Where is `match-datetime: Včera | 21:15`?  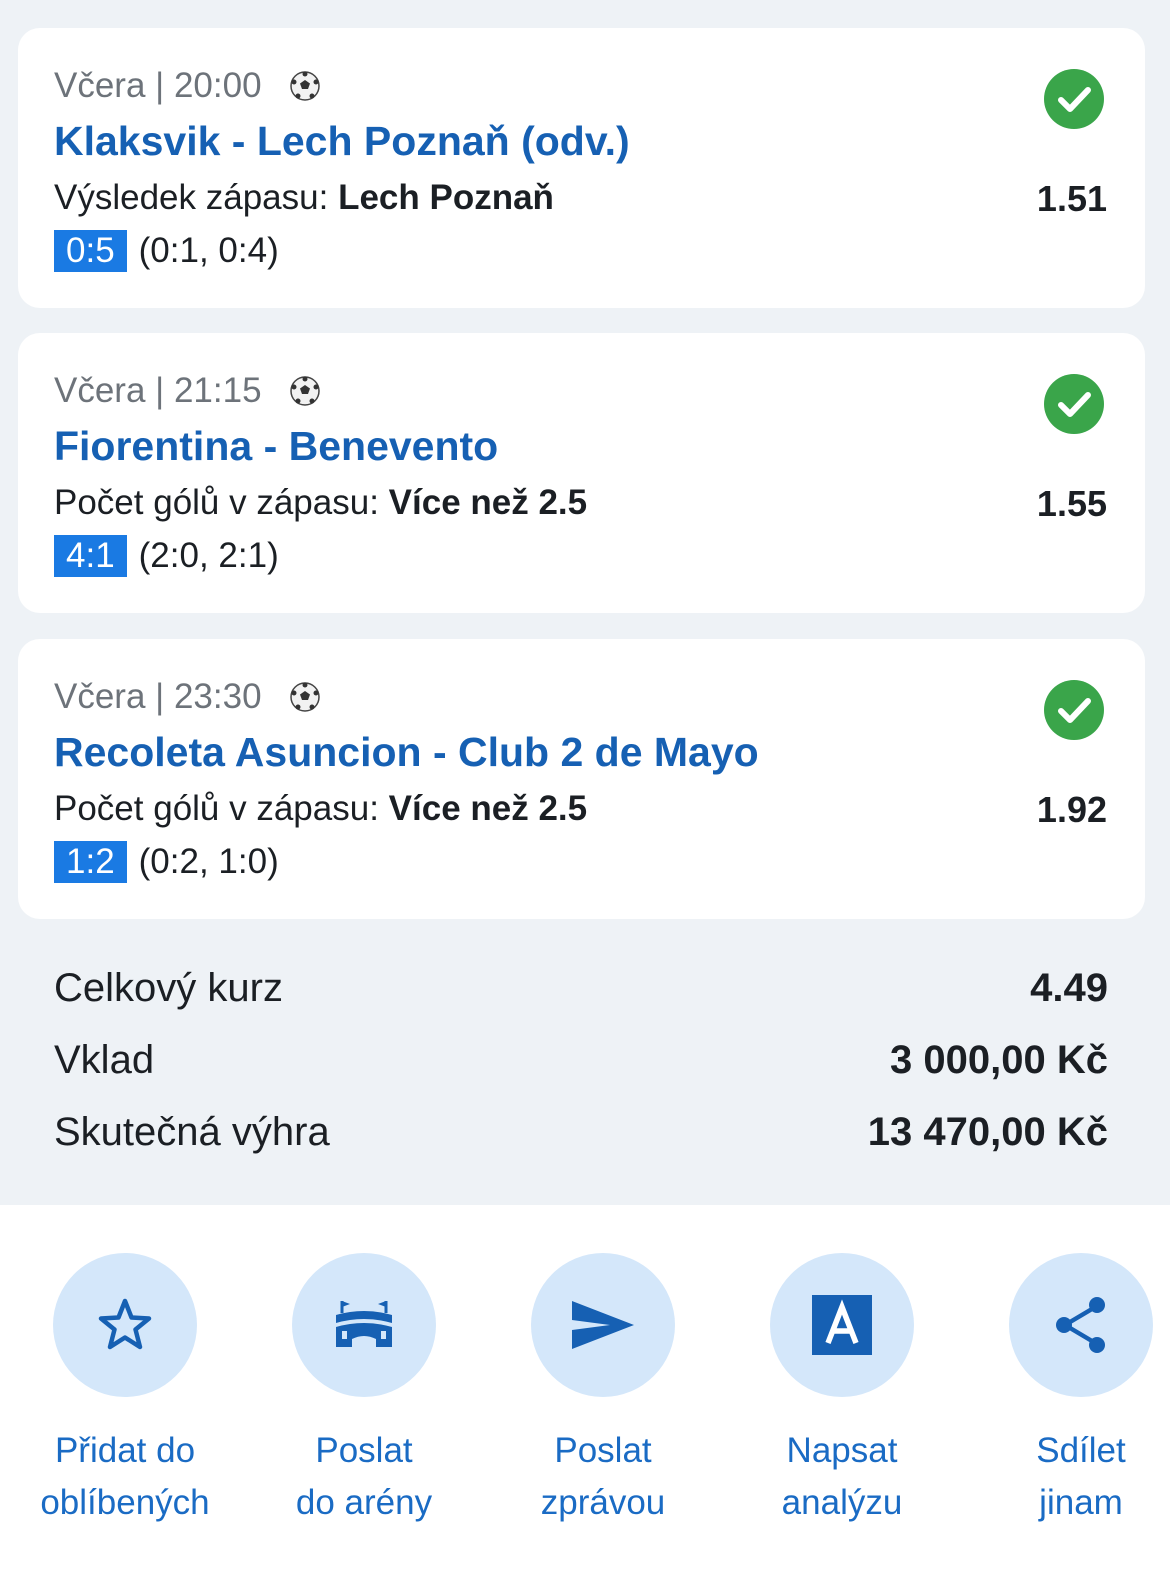 match-datetime: Včera | 21:15 is located at coordinates (158, 390).